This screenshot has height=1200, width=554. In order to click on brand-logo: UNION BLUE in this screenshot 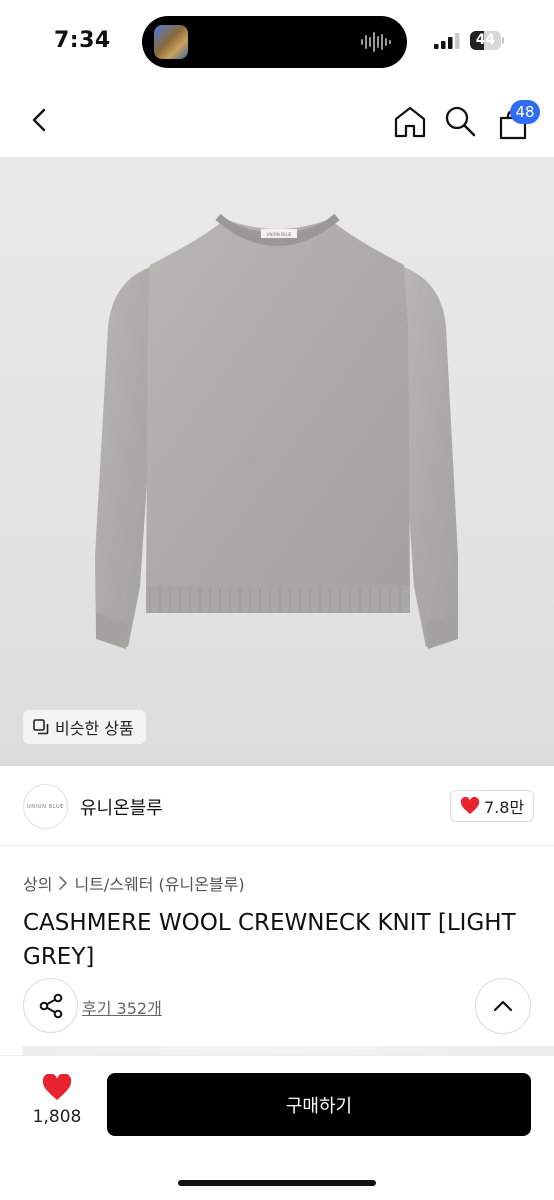, I will do `click(45, 806)`.